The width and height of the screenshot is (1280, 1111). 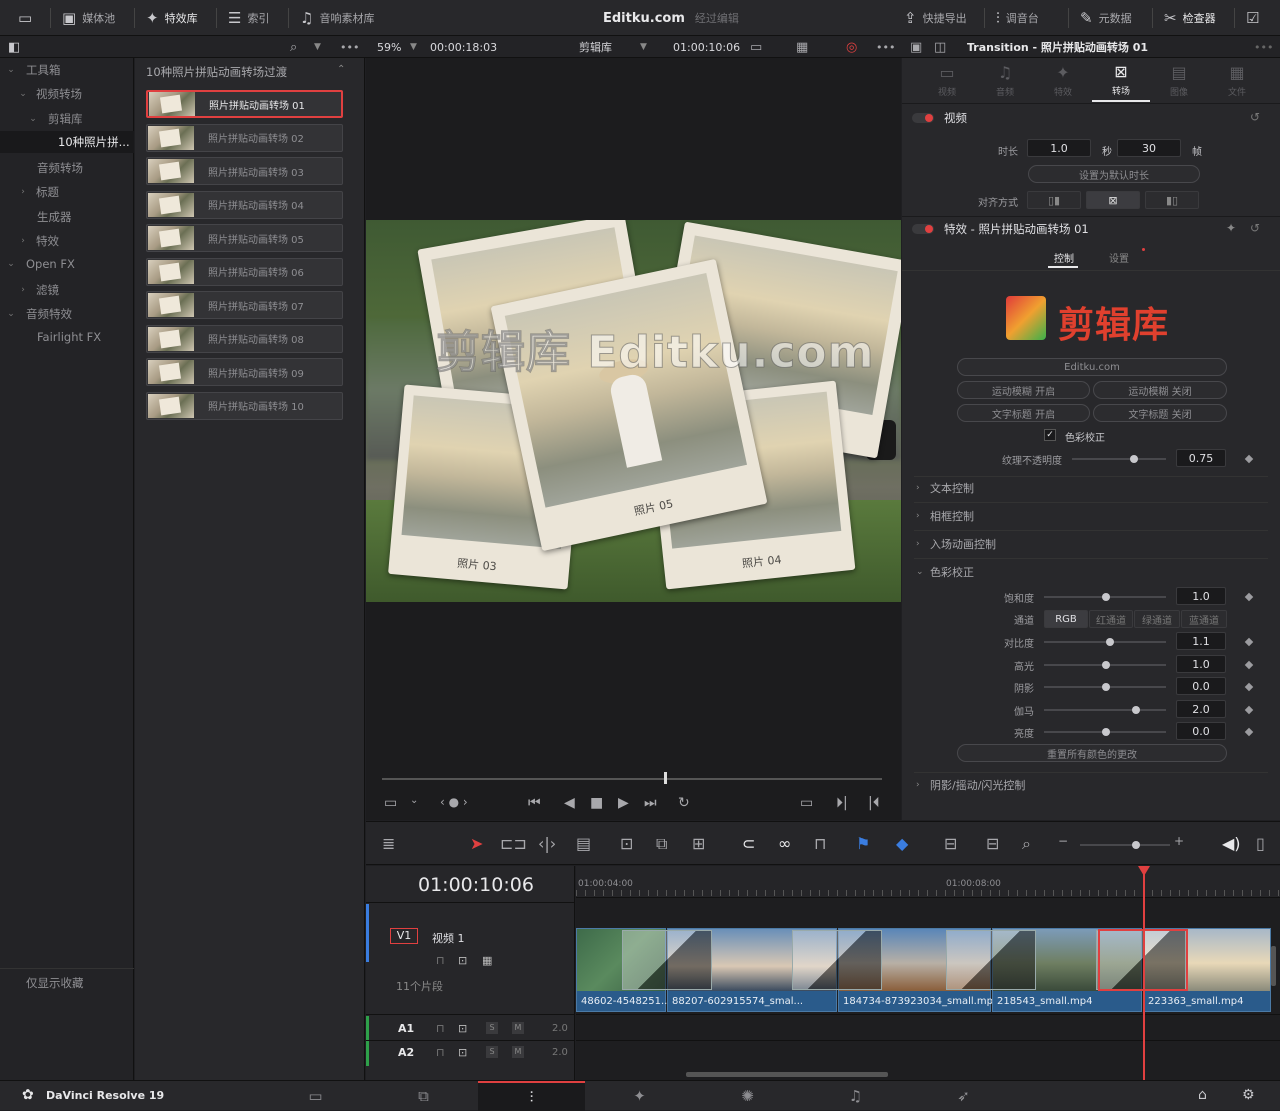 What do you see at coordinates (534, 803) in the screenshot?
I see `go-to-start-icon: ⏮` at bounding box center [534, 803].